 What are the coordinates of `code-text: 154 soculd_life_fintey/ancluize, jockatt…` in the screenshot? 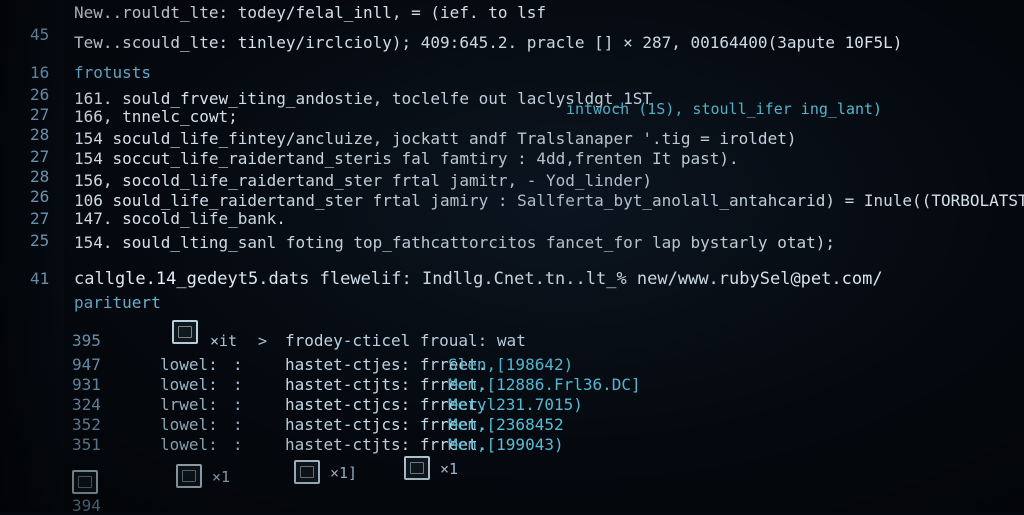 It's located at (435, 138).